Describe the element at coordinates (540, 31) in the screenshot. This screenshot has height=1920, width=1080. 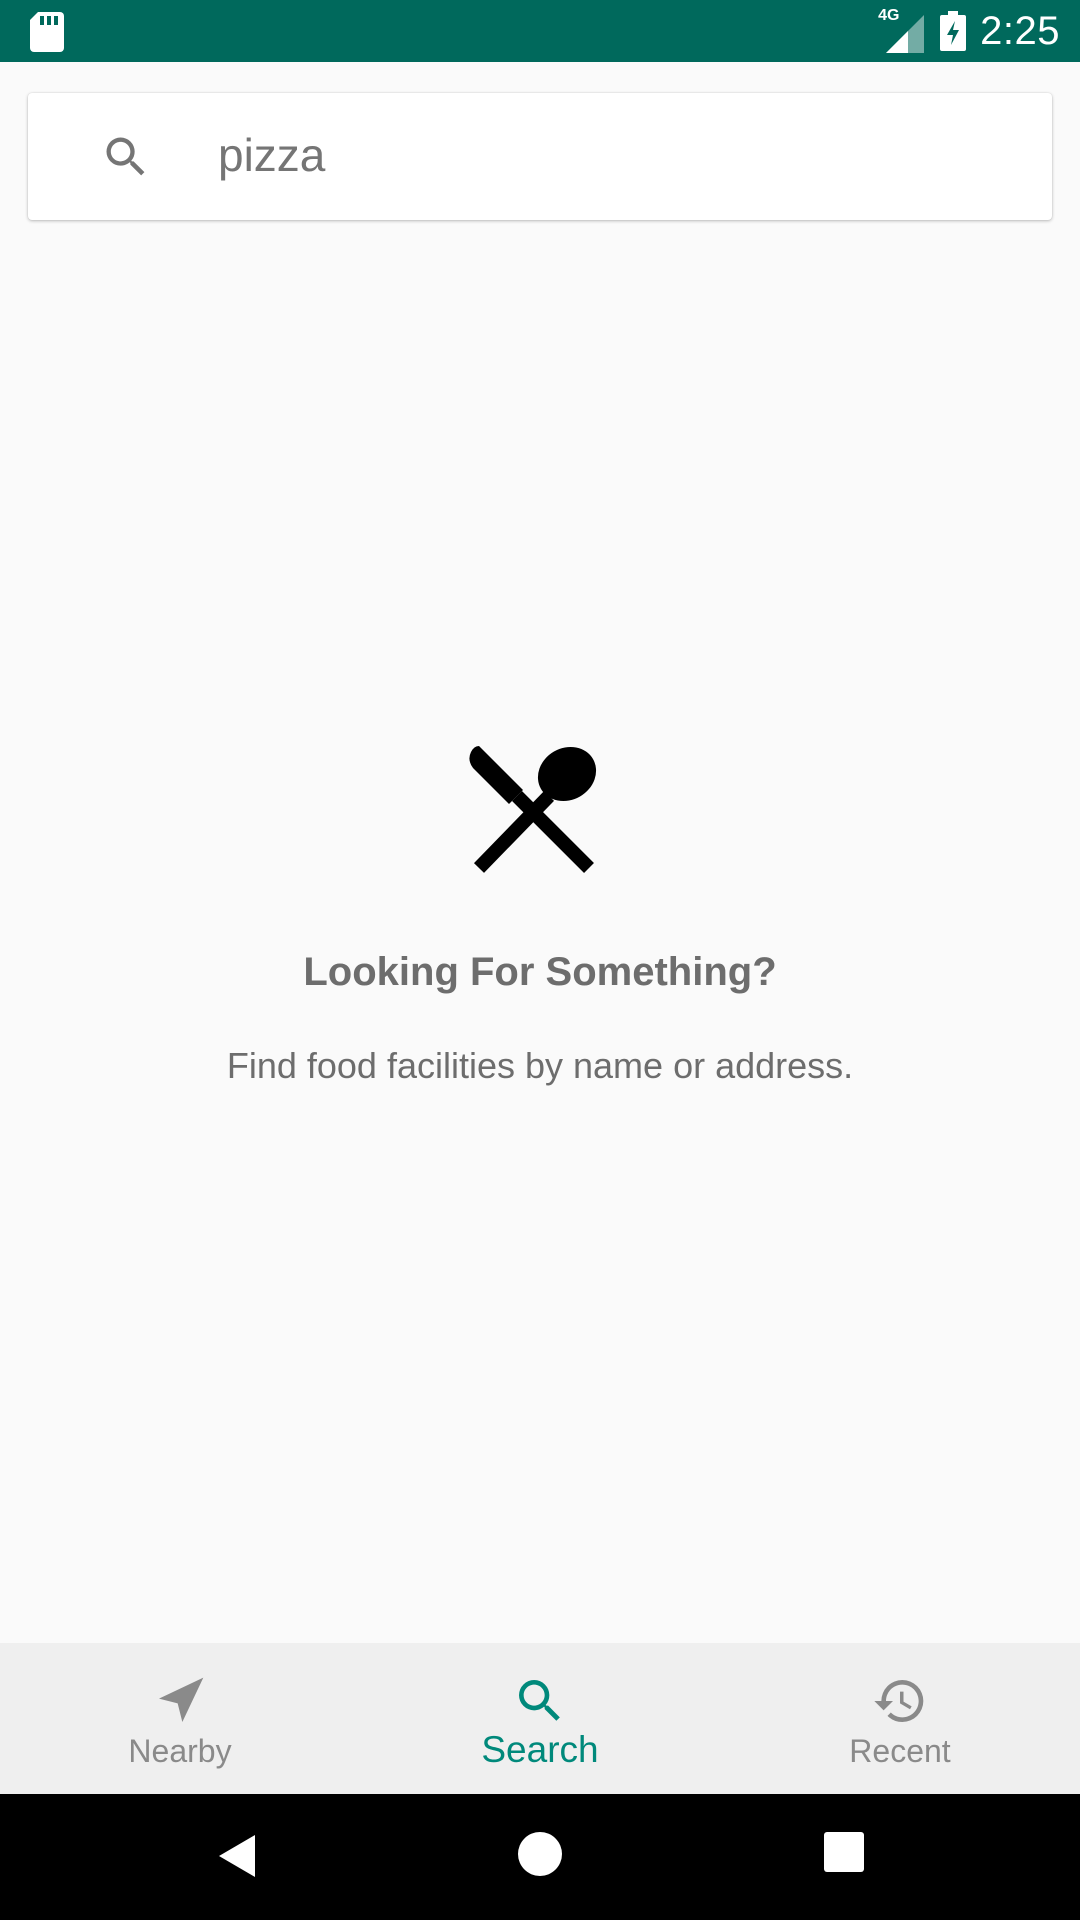
I see `status-bar: 4G 2:25` at that location.